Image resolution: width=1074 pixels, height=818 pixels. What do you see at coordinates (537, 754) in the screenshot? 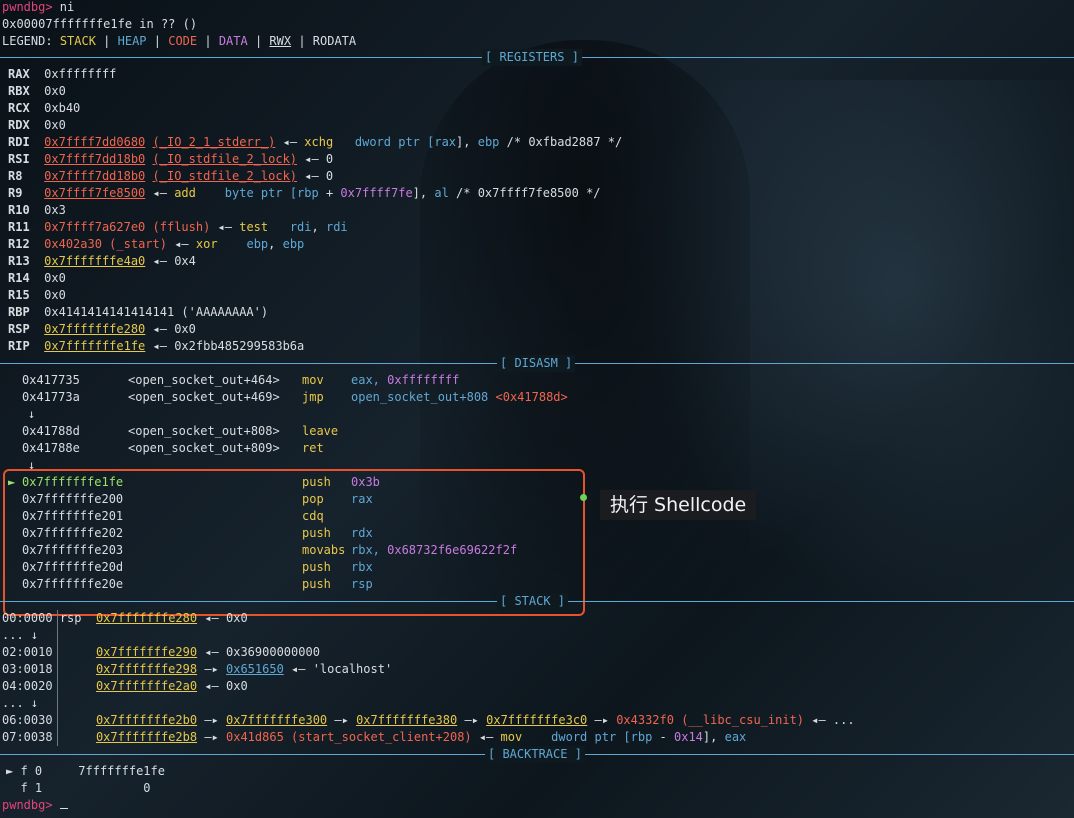
I see `backtrace-header: [ BACKTRACE ]` at bounding box center [537, 754].